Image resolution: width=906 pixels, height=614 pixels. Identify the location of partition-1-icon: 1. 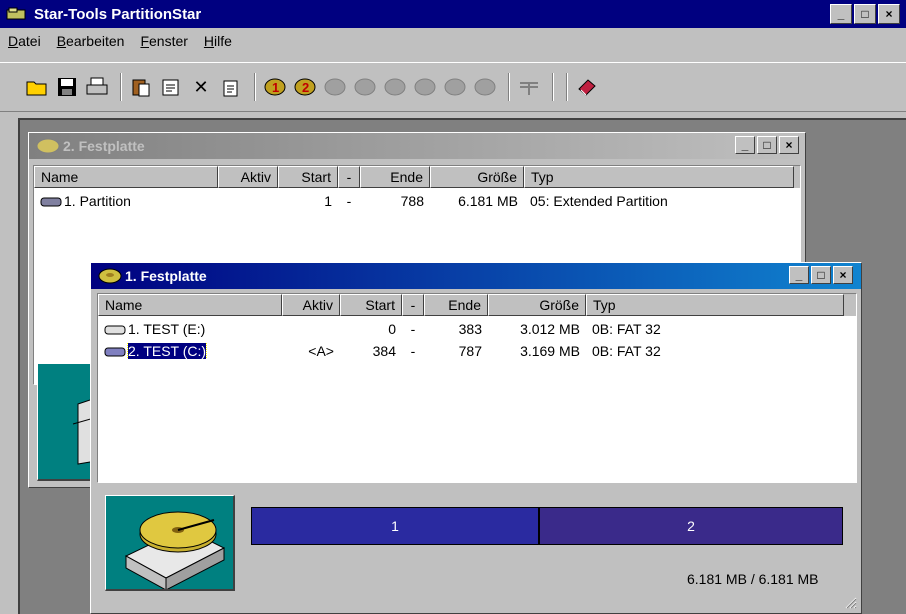
(275, 87).